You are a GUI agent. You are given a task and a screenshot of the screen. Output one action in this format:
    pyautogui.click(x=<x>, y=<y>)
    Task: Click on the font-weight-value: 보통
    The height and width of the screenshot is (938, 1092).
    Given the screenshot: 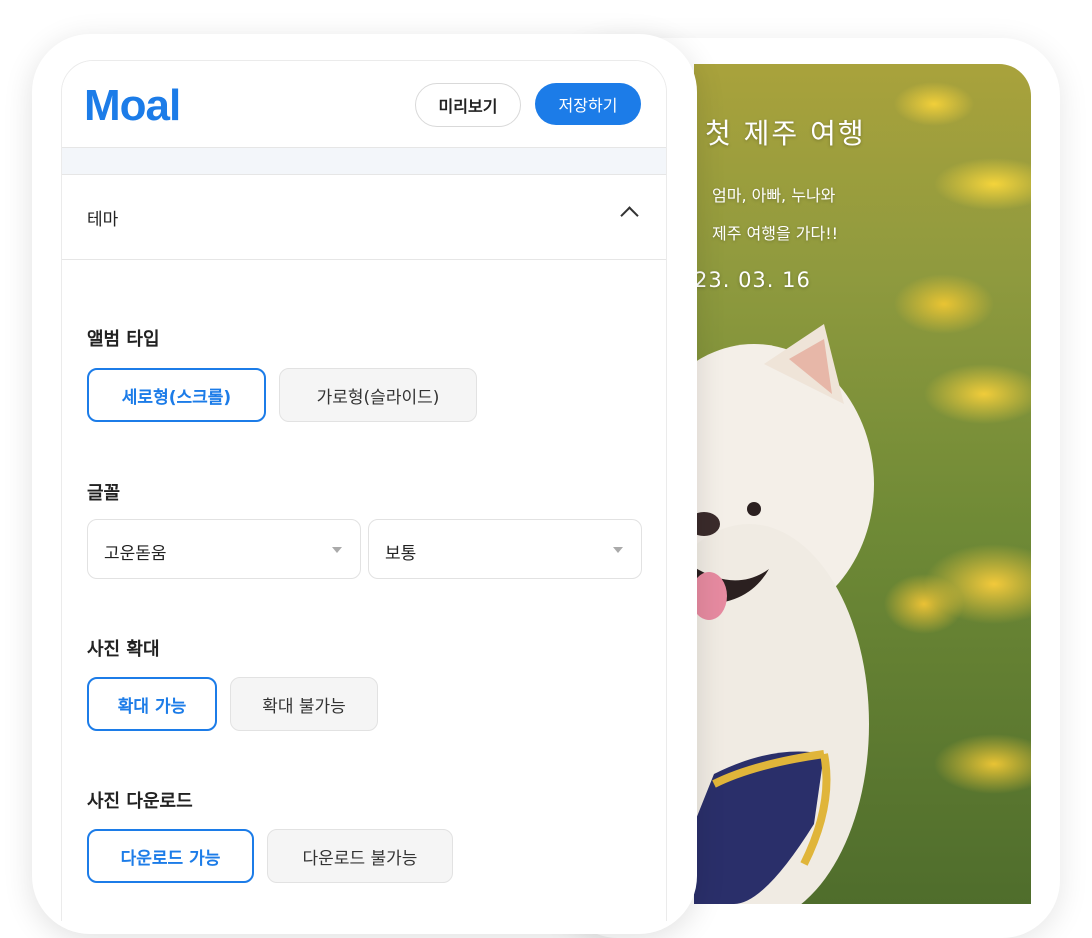 What is the action you would take?
    pyautogui.click(x=401, y=554)
    